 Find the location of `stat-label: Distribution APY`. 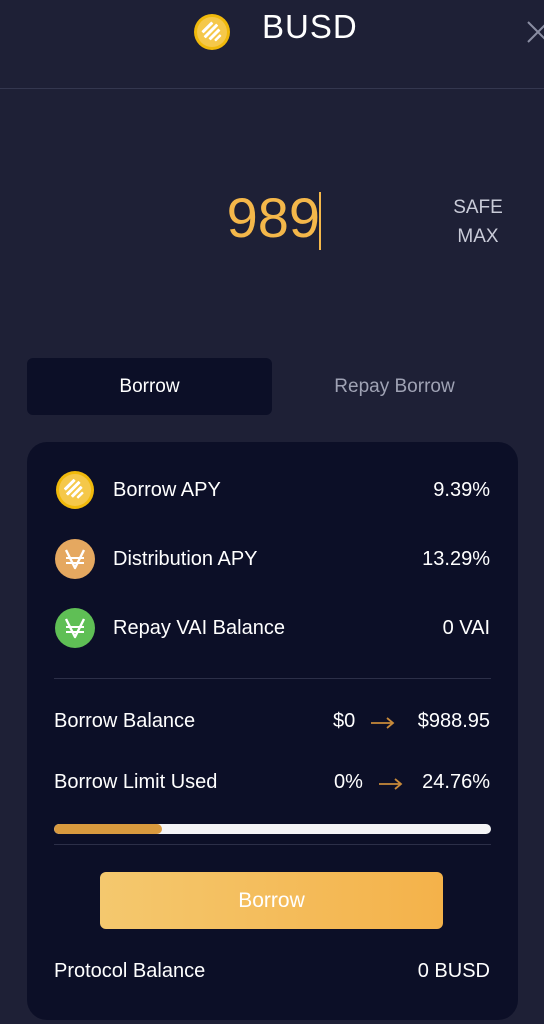

stat-label: Distribution APY is located at coordinates (185, 559).